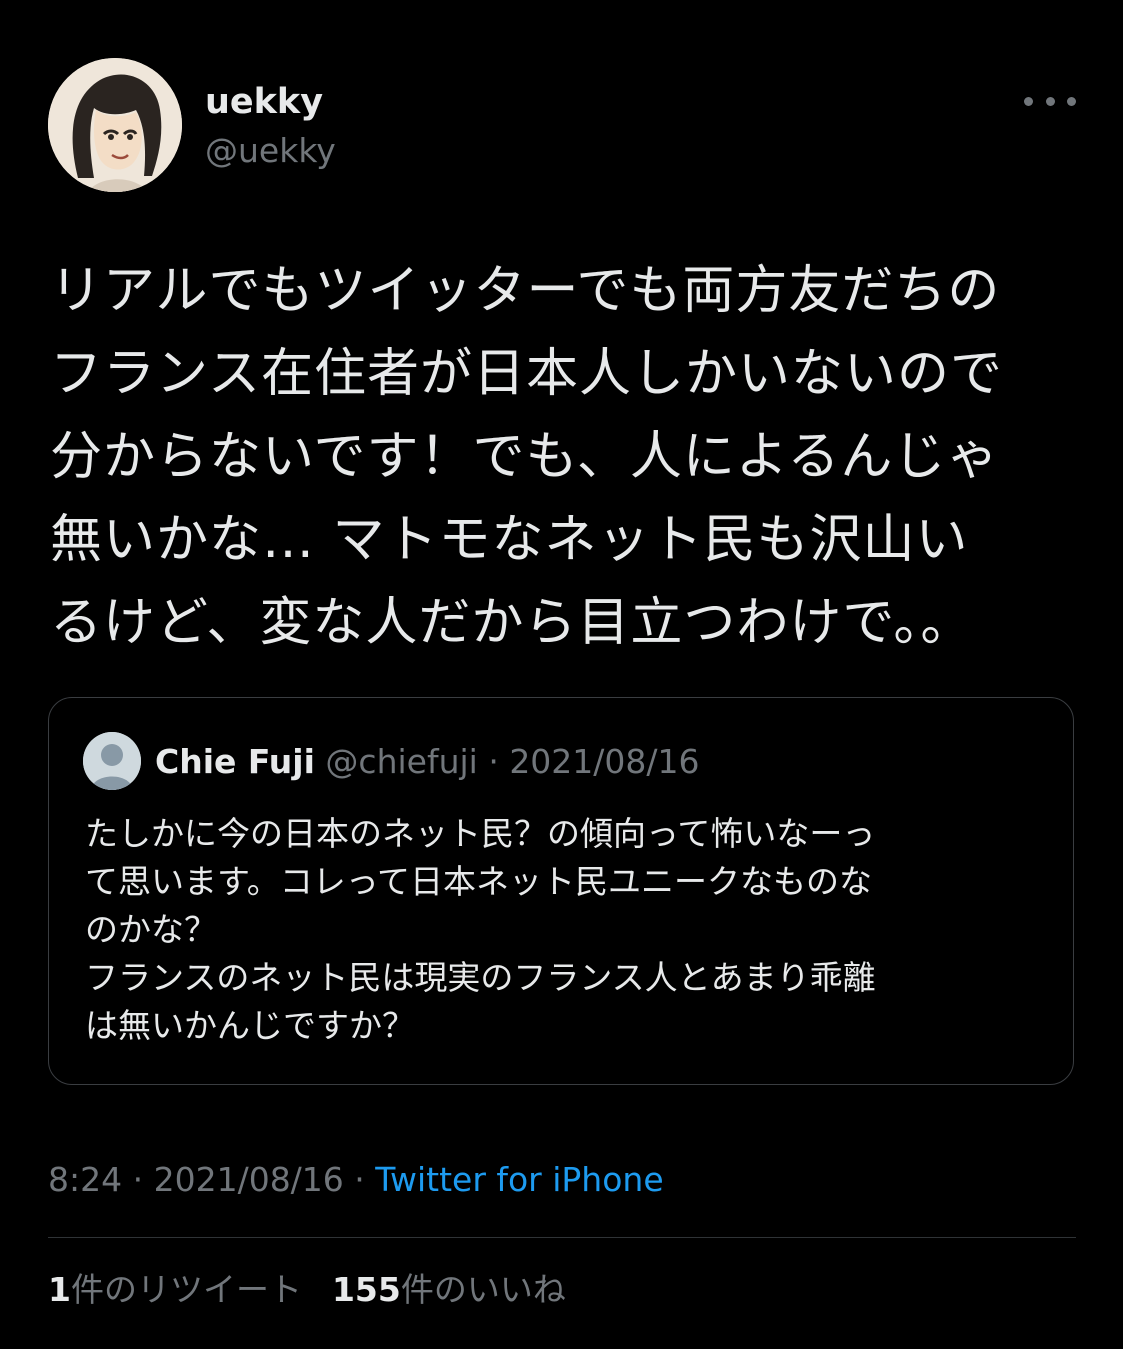  What do you see at coordinates (235, 761) in the screenshot?
I see `quote-author-name: Chie Fuji` at bounding box center [235, 761].